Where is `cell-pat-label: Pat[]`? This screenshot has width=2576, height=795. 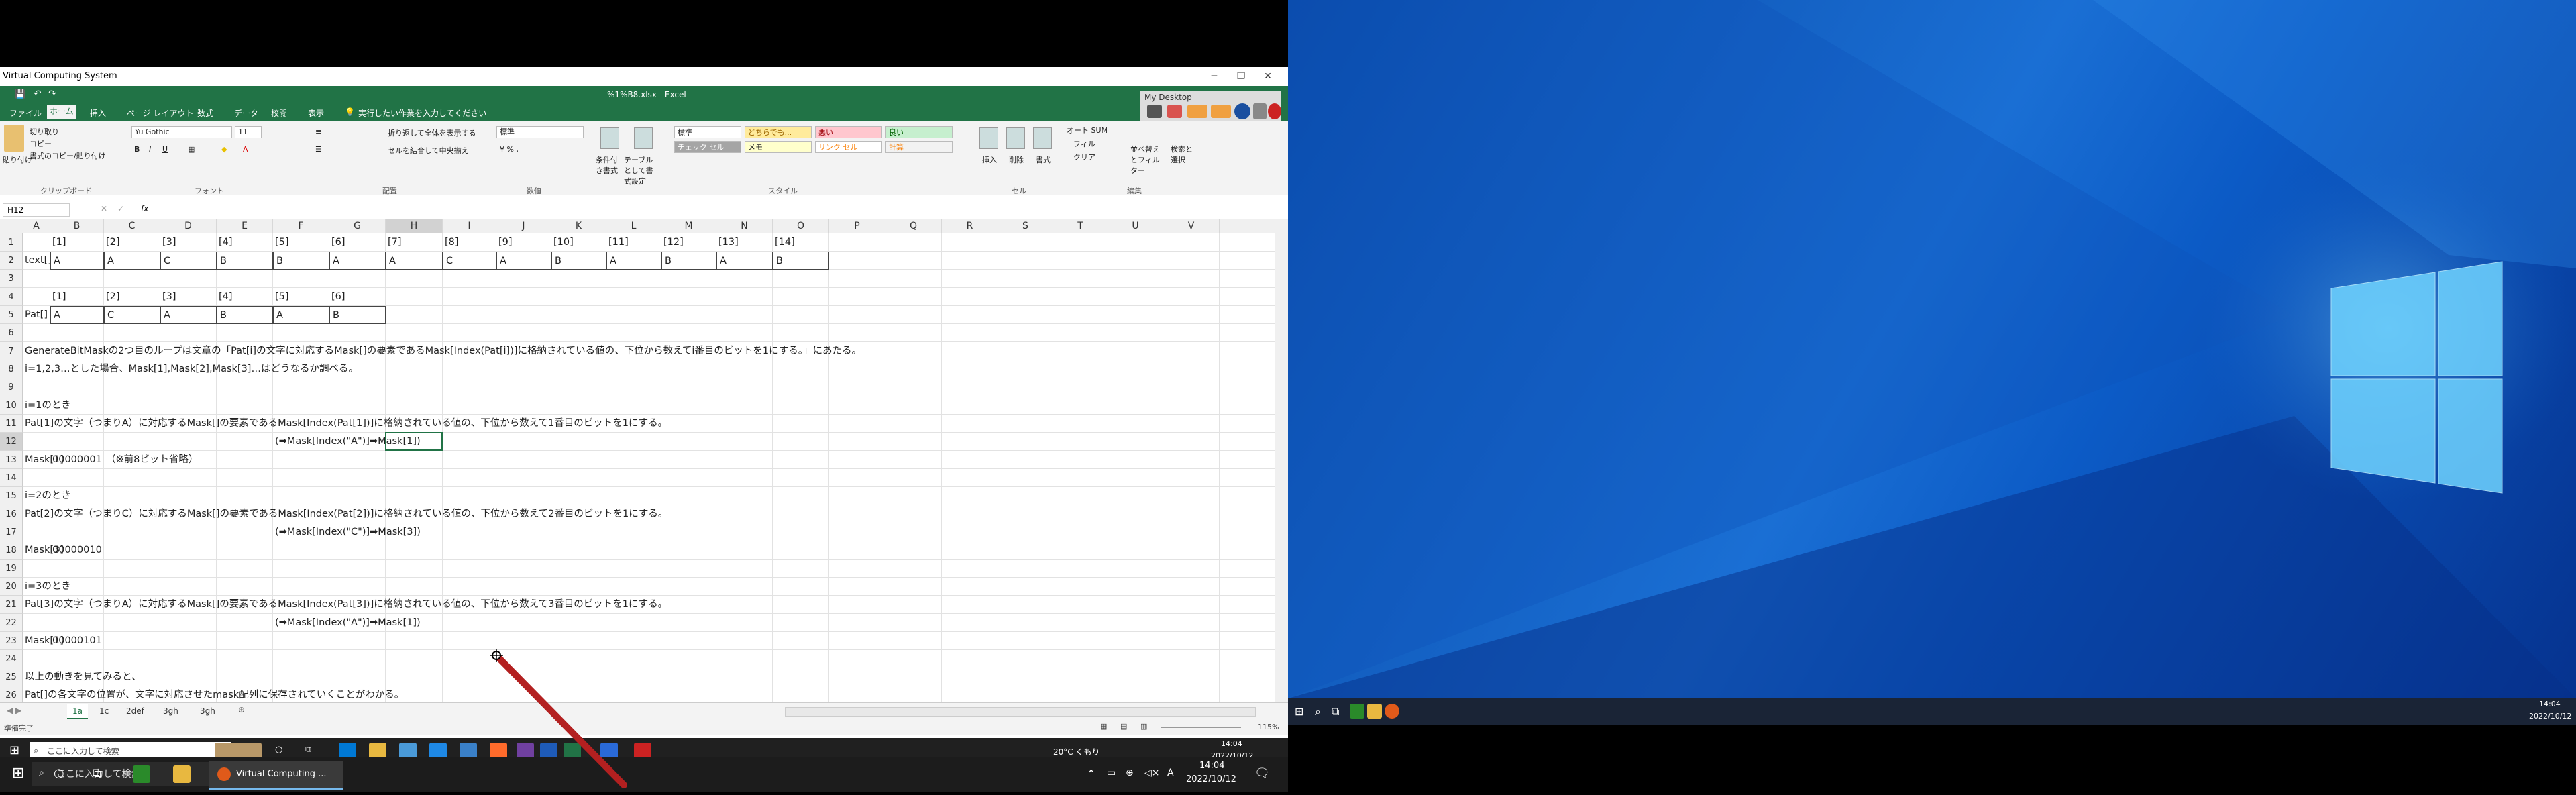 cell-pat-label: Pat[] is located at coordinates (36, 315).